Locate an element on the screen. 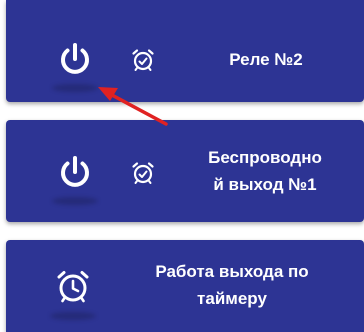  timer-mode-button is located at coordinates (73, 287).